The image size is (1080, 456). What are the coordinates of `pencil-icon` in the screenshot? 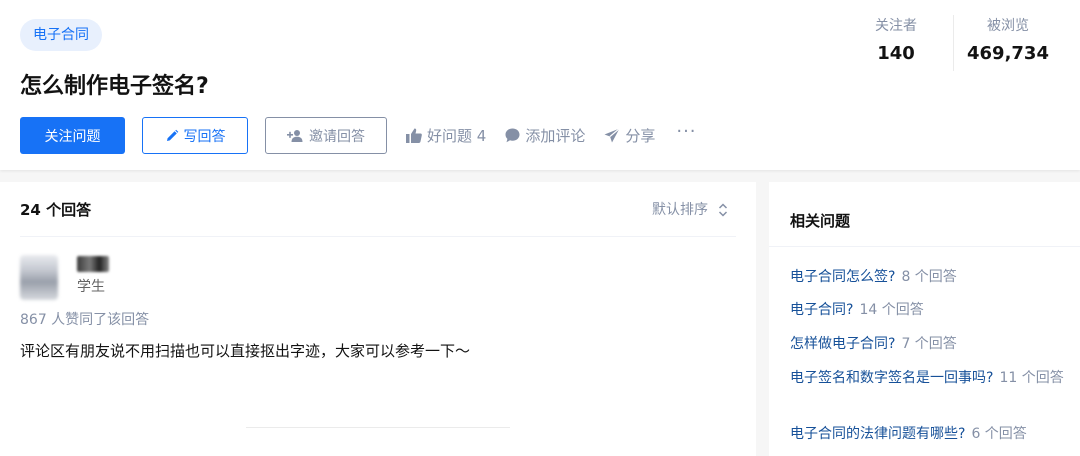 It's located at (172, 135).